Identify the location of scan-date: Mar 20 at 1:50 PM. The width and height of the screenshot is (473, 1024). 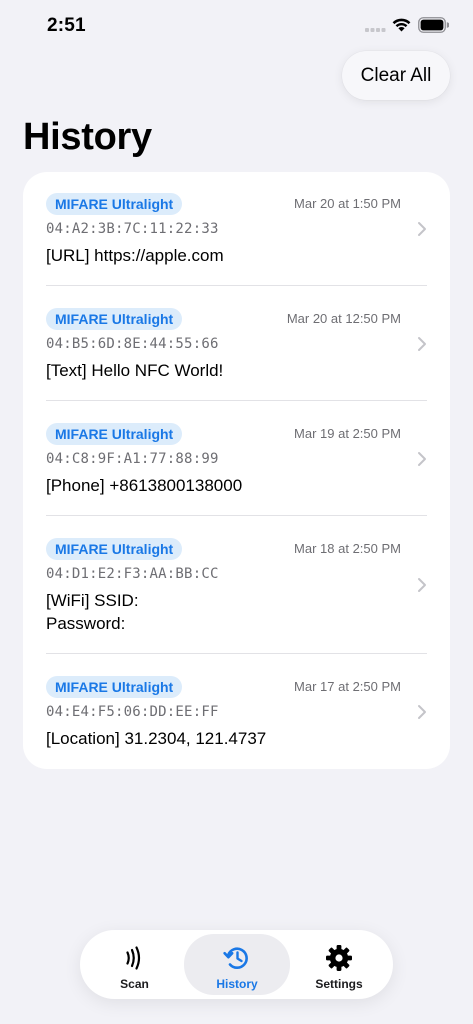
(347, 203).